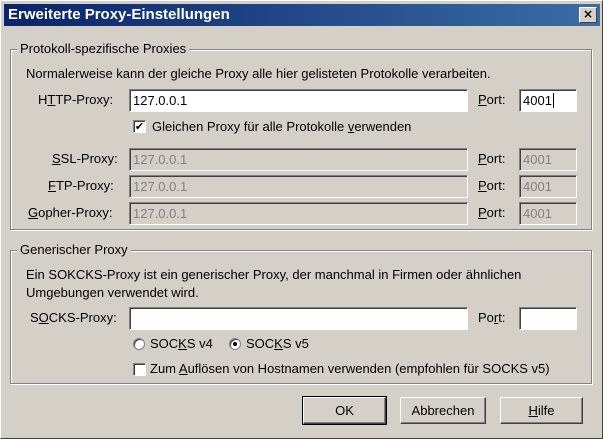 This screenshot has width=603, height=439. Describe the element at coordinates (492, 158) in the screenshot. I see `ssl-port-label: Port:` at that location.